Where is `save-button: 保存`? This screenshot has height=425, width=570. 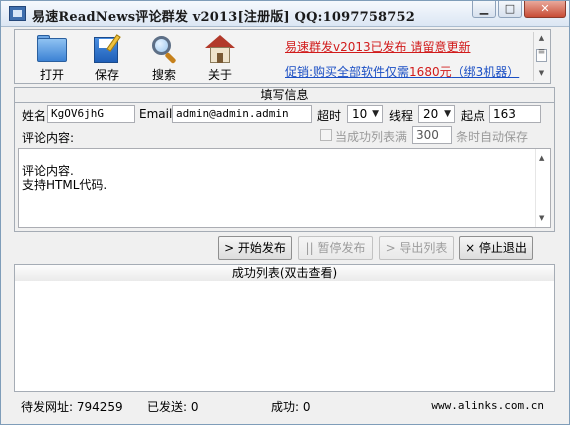
save-button: 保存 is located at coordinates (107, 58).